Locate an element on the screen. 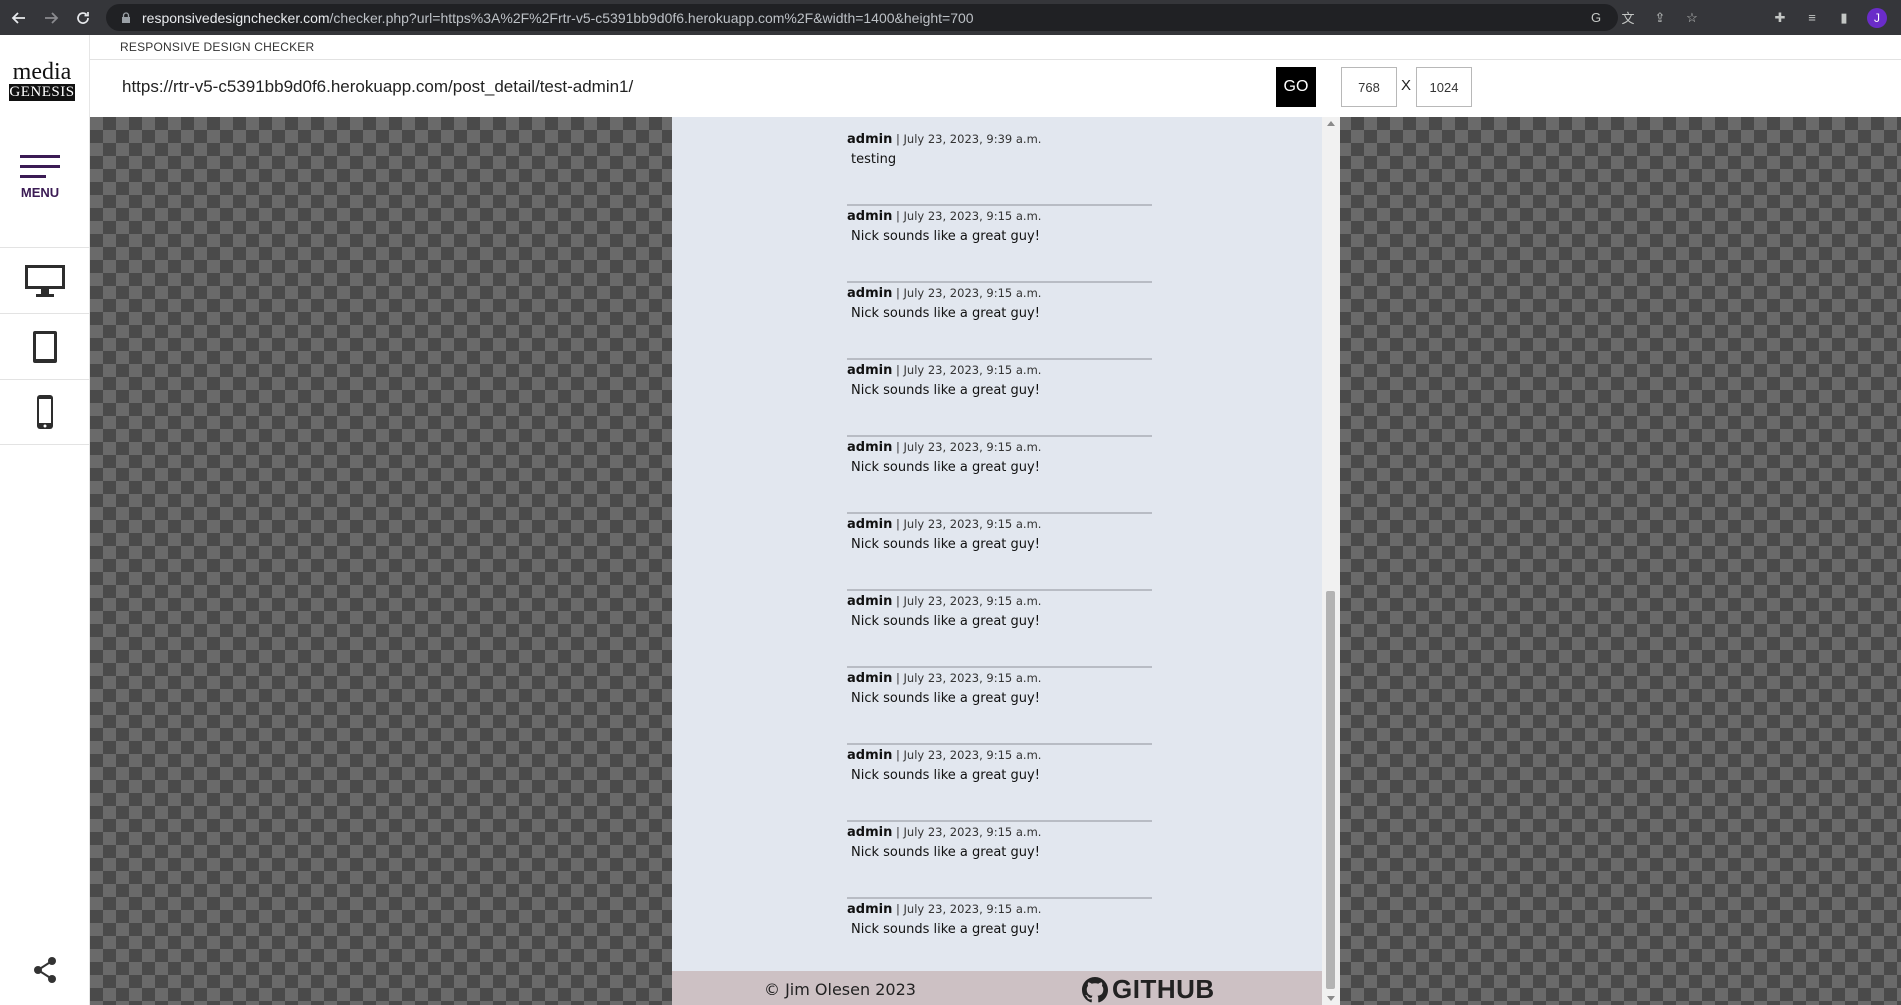  sidebar: media GENESIS MENU is located at coordinates (45, 520).